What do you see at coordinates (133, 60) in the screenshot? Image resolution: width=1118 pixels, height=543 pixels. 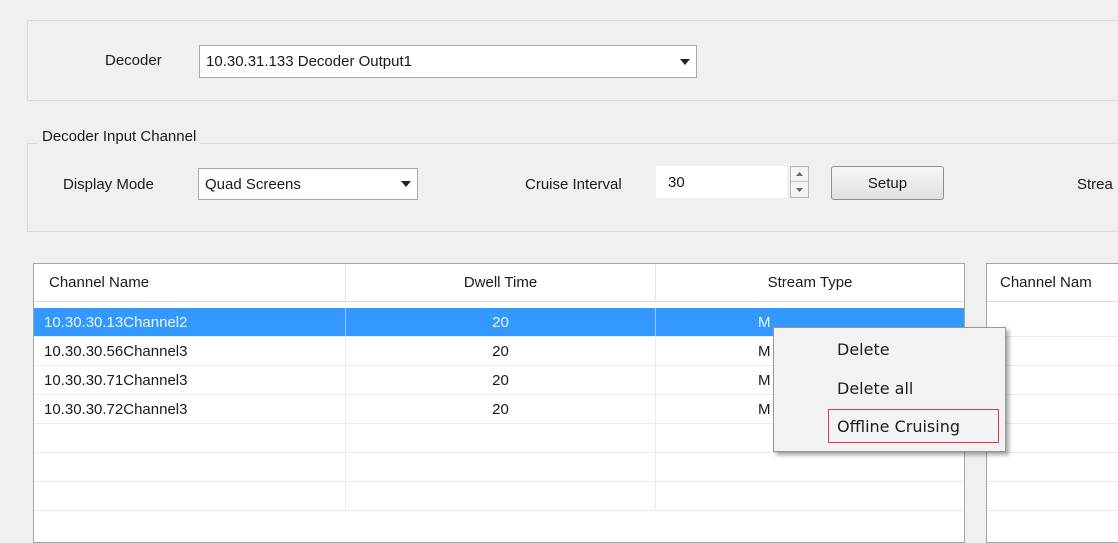 I see `decoder-label: Decoder` at bounding box center [133, 60].